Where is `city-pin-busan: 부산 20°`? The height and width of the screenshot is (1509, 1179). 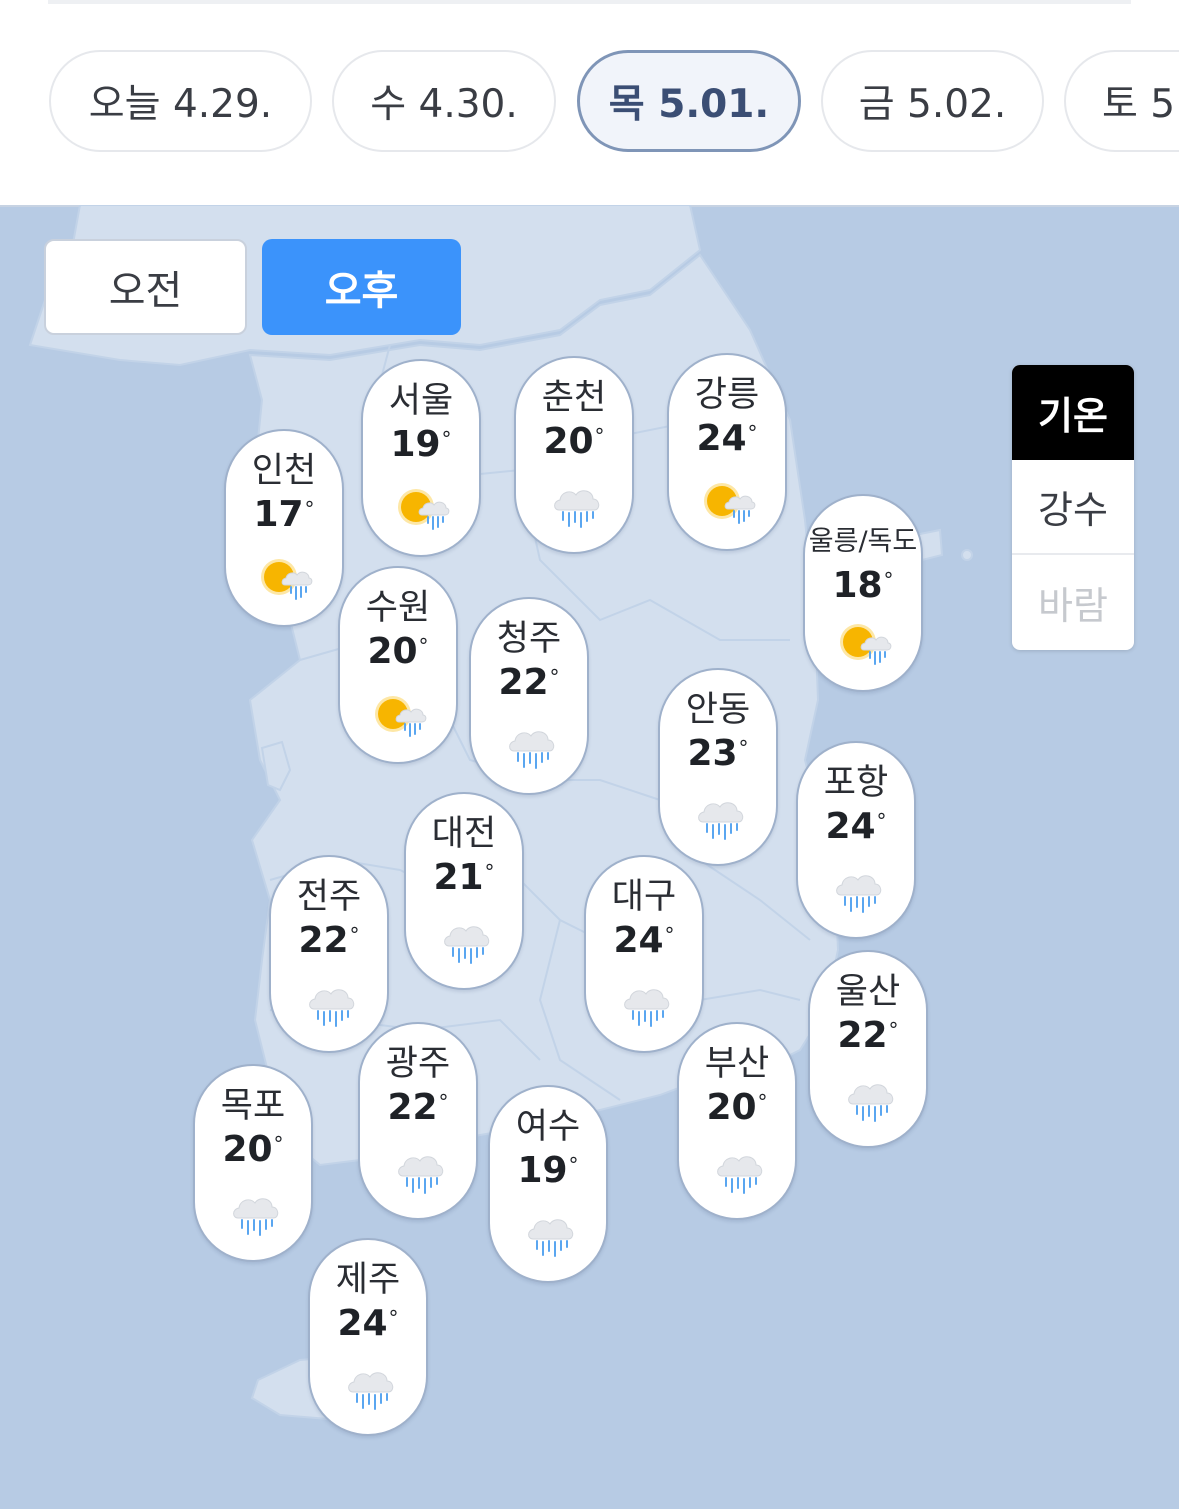
city-pin-busan: 부산 20° is located at coordinates (737, 1121).